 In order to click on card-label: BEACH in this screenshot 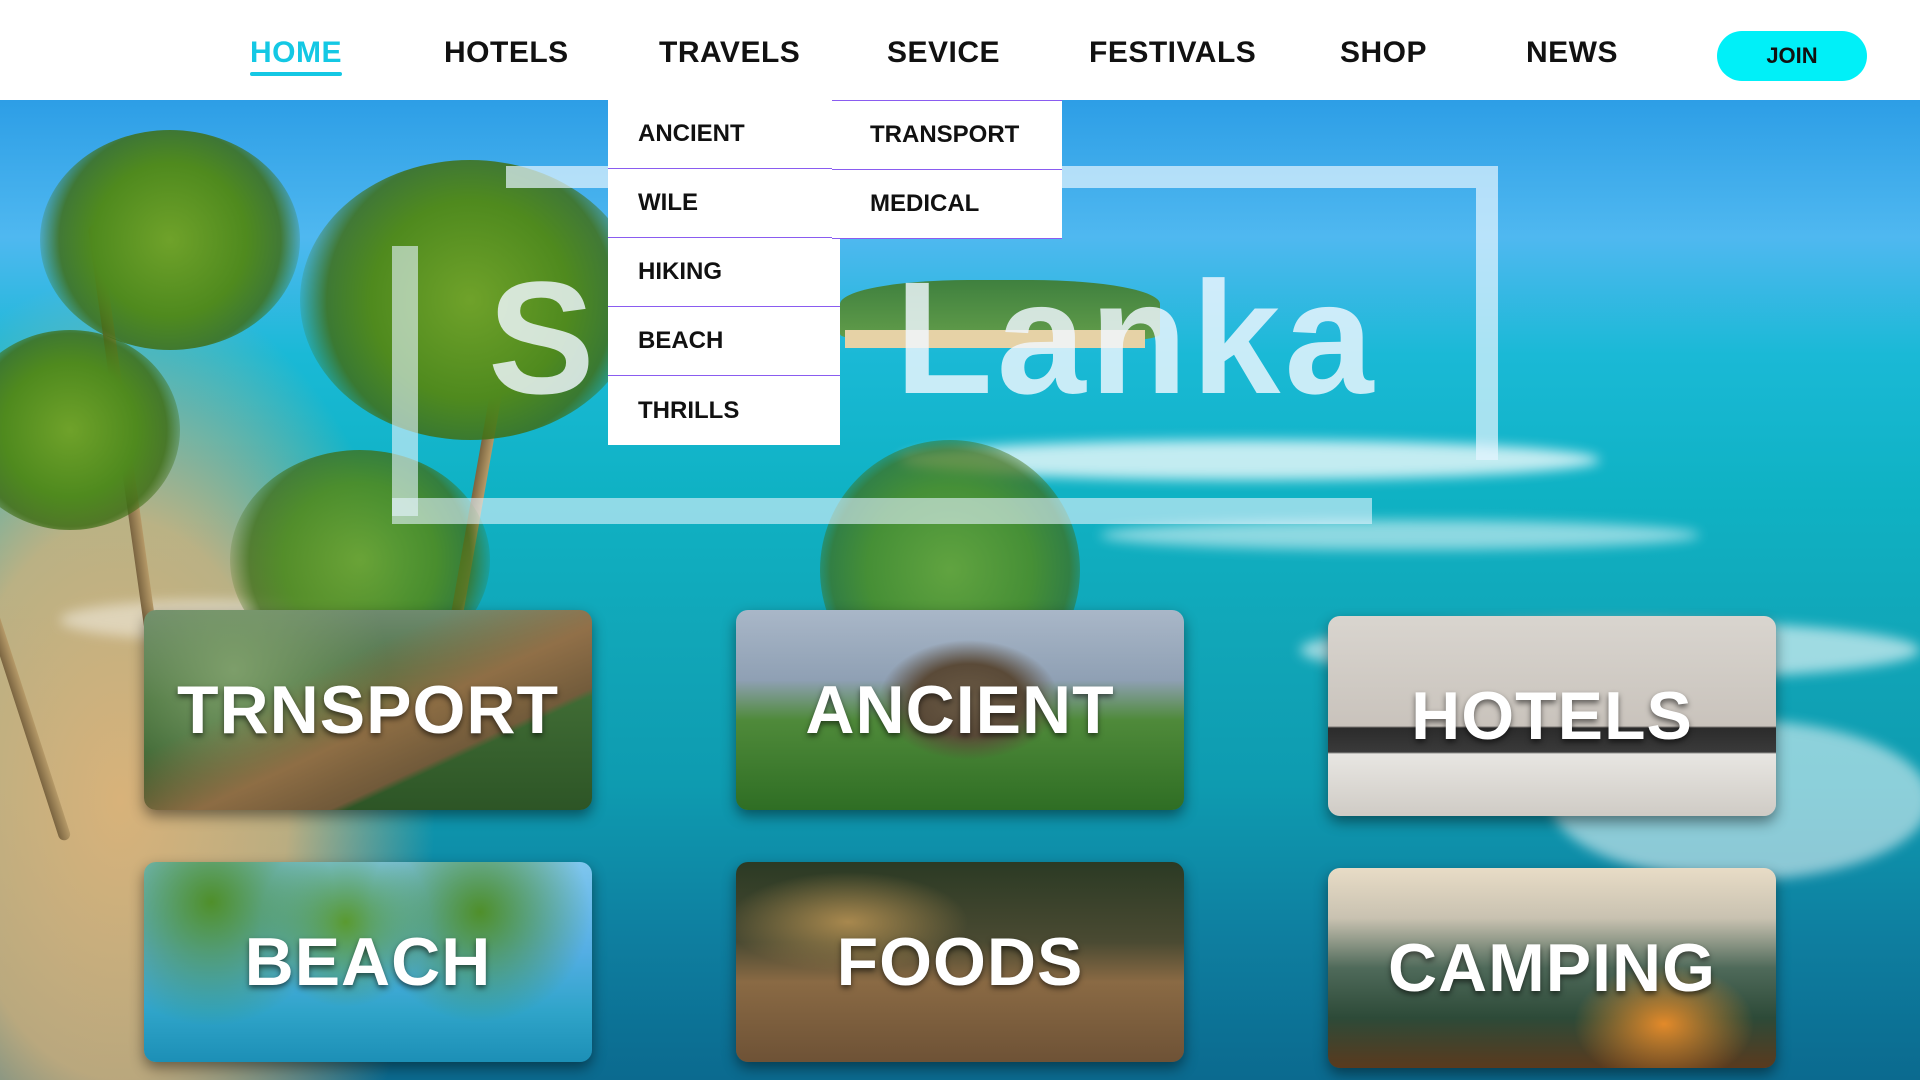, I will do `click(368, 962)`.